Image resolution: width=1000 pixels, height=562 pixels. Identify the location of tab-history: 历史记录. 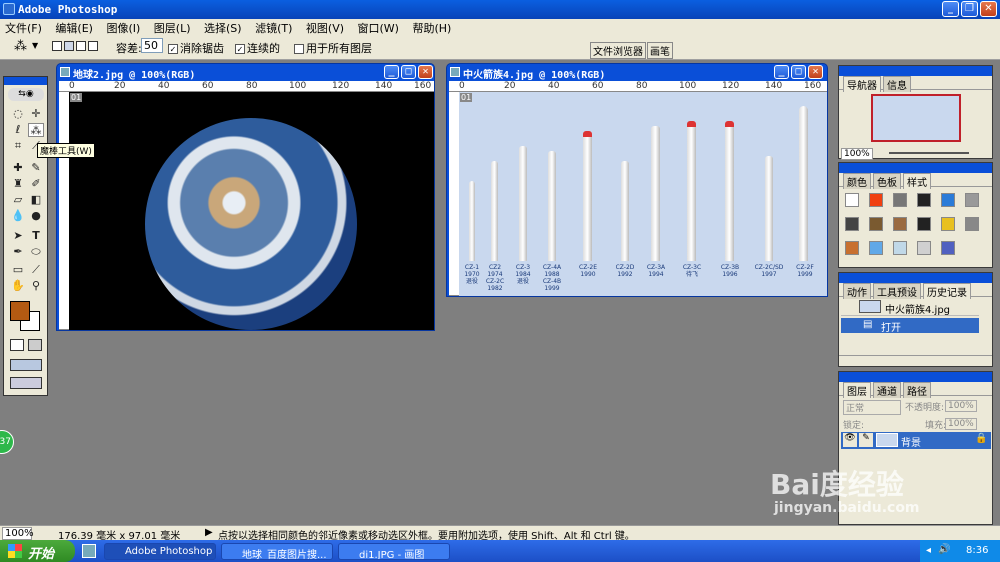
(947, 291).